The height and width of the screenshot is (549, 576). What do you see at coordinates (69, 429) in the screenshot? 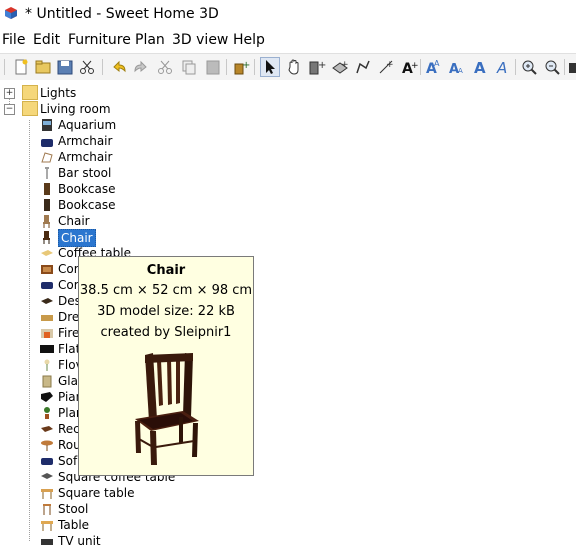
I see `item-label: Rec` at bounding box center [69, 429].